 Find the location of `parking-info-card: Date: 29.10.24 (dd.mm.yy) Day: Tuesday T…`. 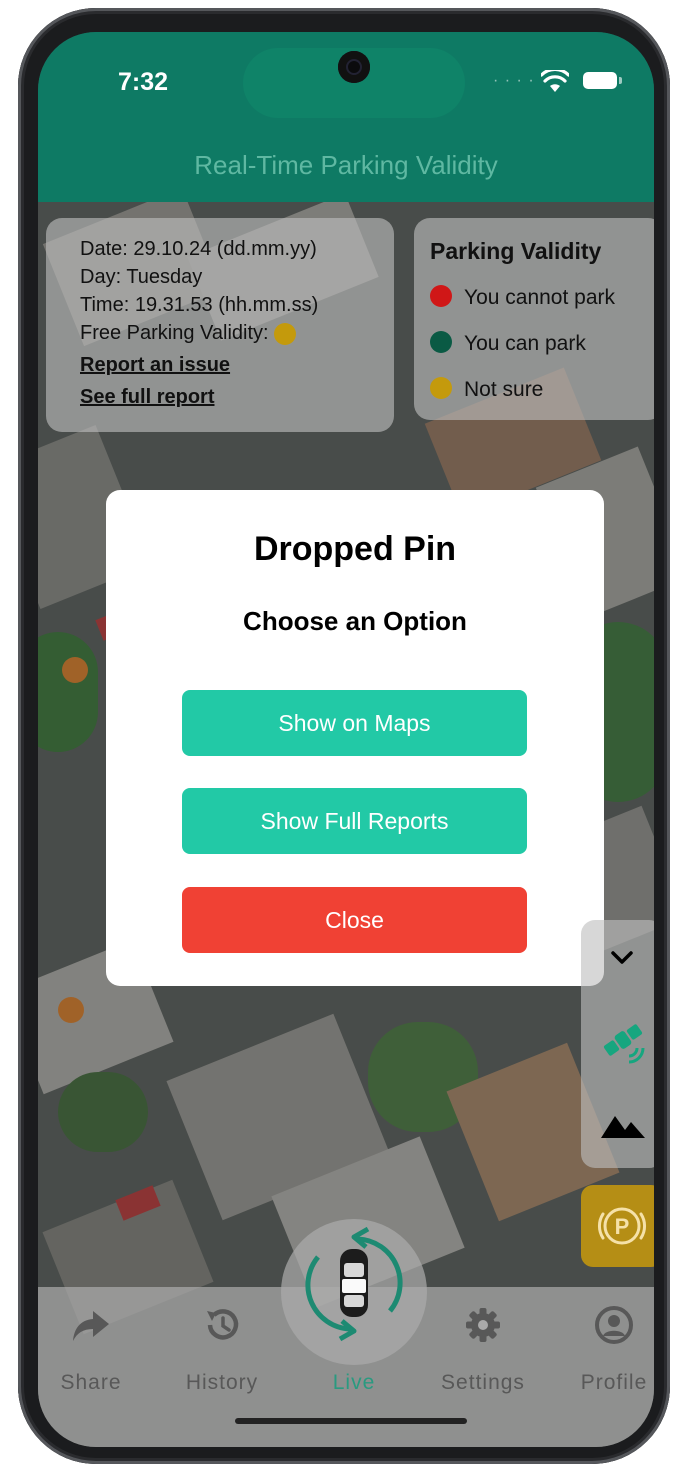

parking-info-card: Date: 29.10.24 (dd.mm.yy) Day: Tuesday T… is located at coordinates (220, 325).